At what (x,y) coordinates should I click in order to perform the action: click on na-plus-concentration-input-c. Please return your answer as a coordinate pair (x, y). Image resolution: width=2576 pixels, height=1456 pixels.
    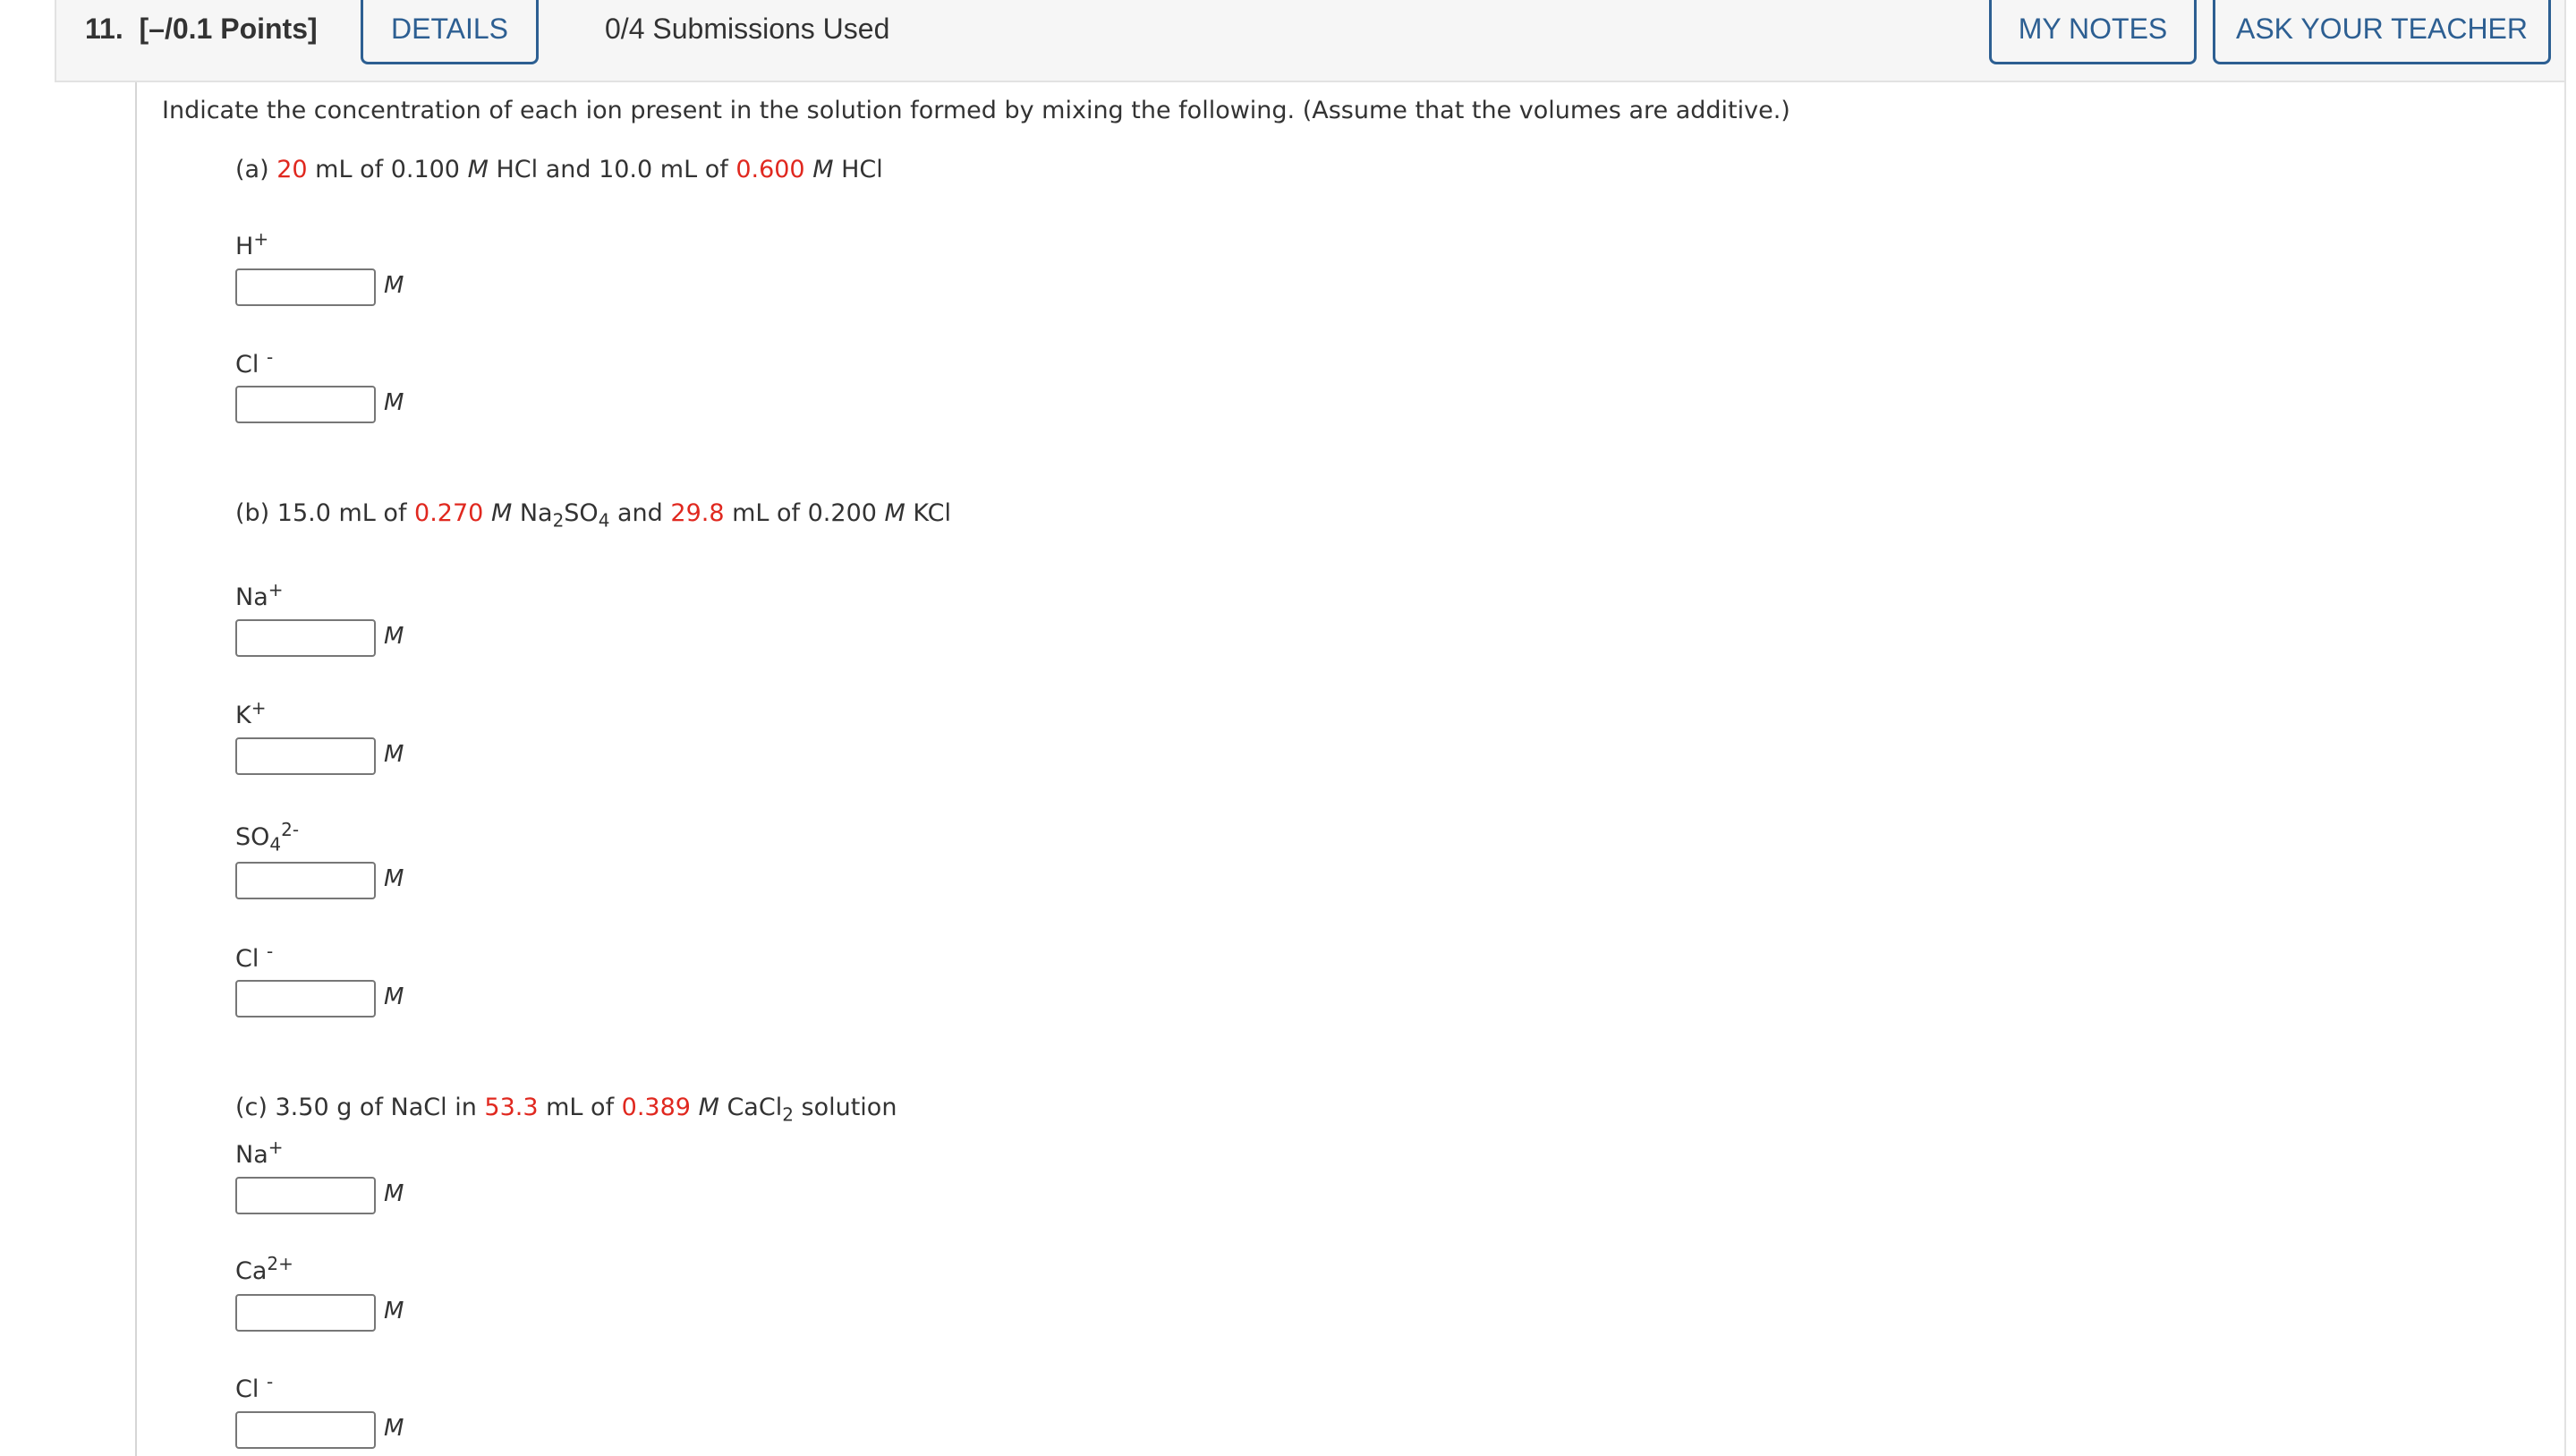
    Looking at the image, I should click on (305, 1195).